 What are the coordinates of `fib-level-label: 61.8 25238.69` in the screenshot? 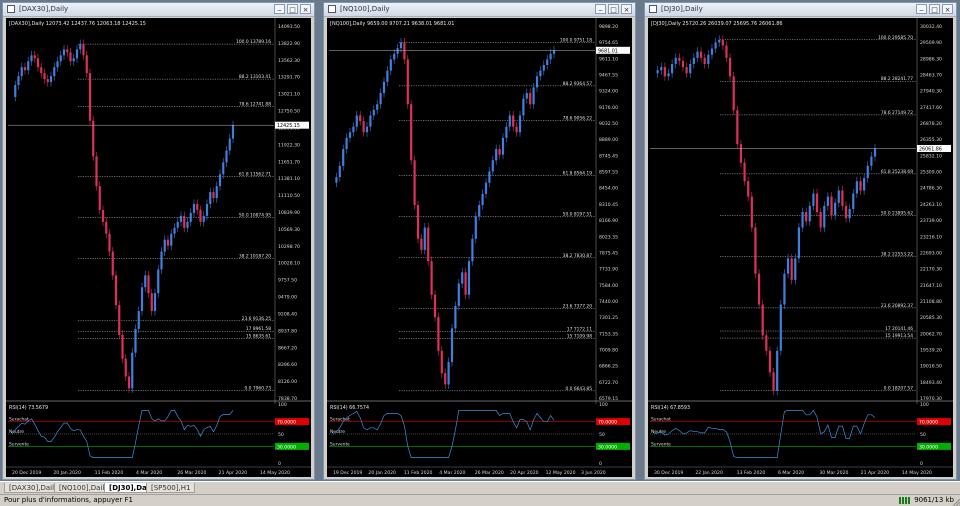 It's located at (897, 172).